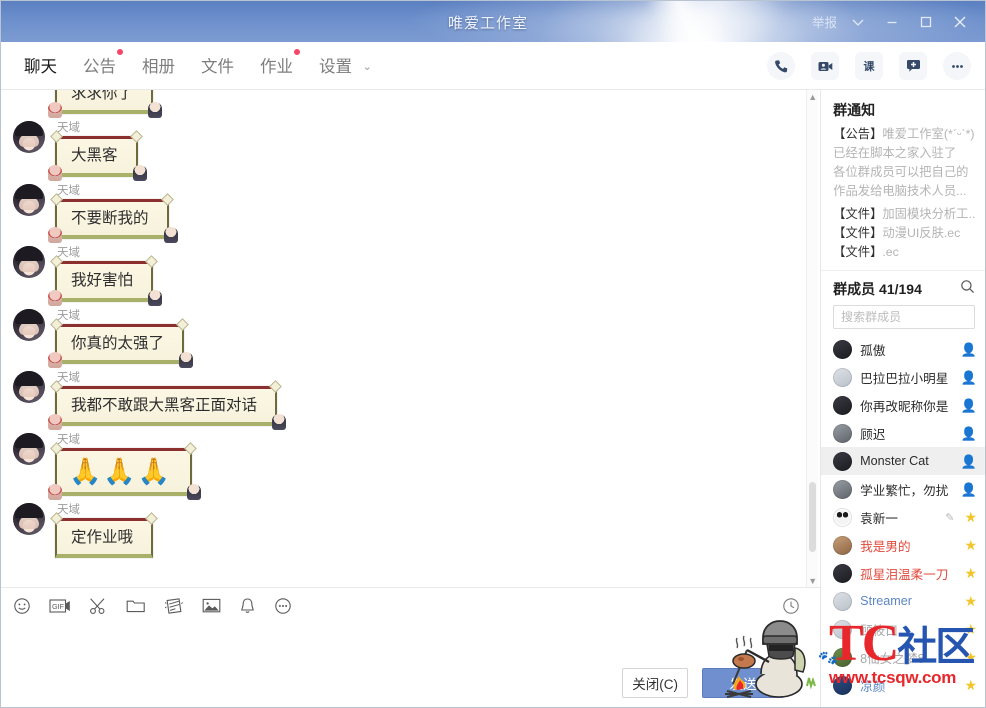 This screenshot has height=708, width=986. Describe the element at coordinates (60, 606) in the screenshot. I see `gif-icon: GIF` at that location.